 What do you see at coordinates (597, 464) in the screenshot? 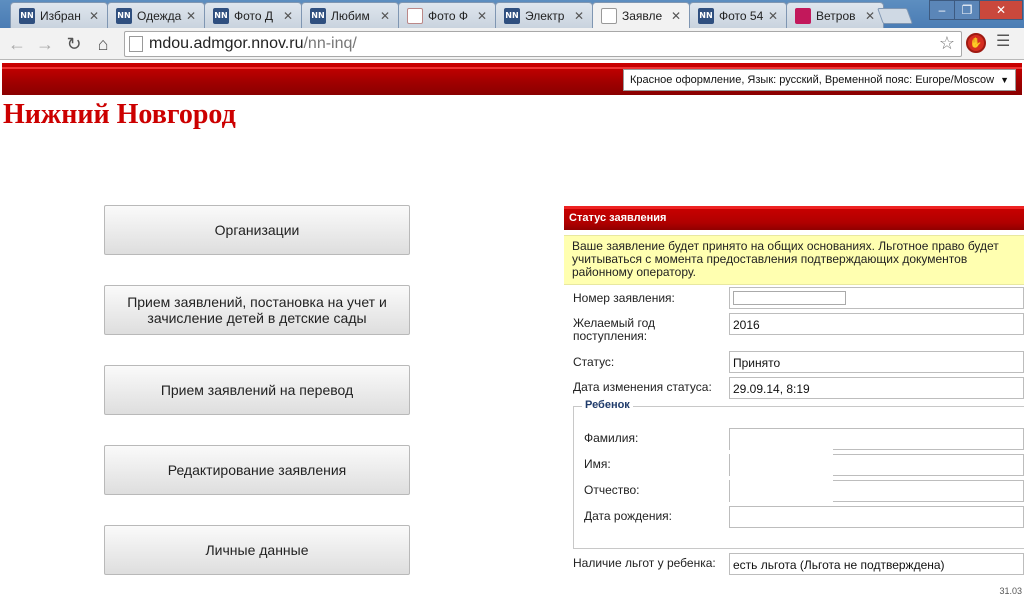
I see `first-name-label: Имя:` at bounding box center [597, 464].